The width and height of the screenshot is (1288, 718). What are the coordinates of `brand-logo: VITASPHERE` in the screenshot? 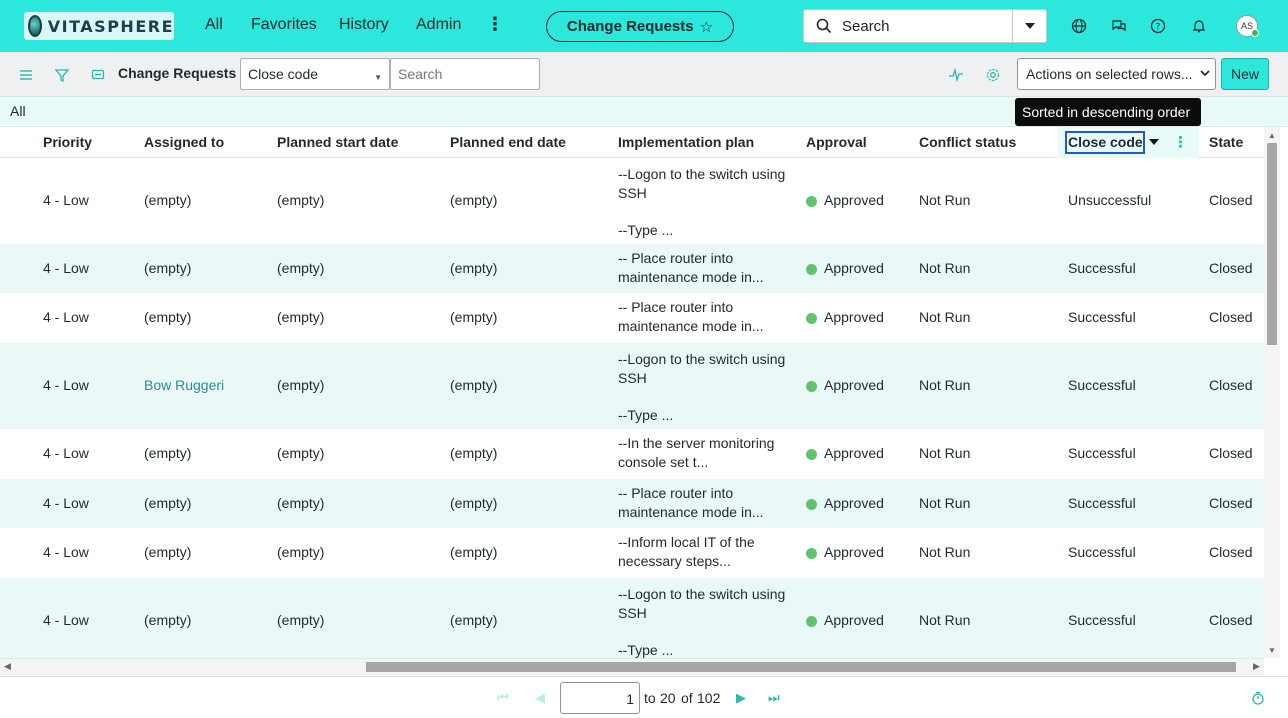 It's located at (99, 26).